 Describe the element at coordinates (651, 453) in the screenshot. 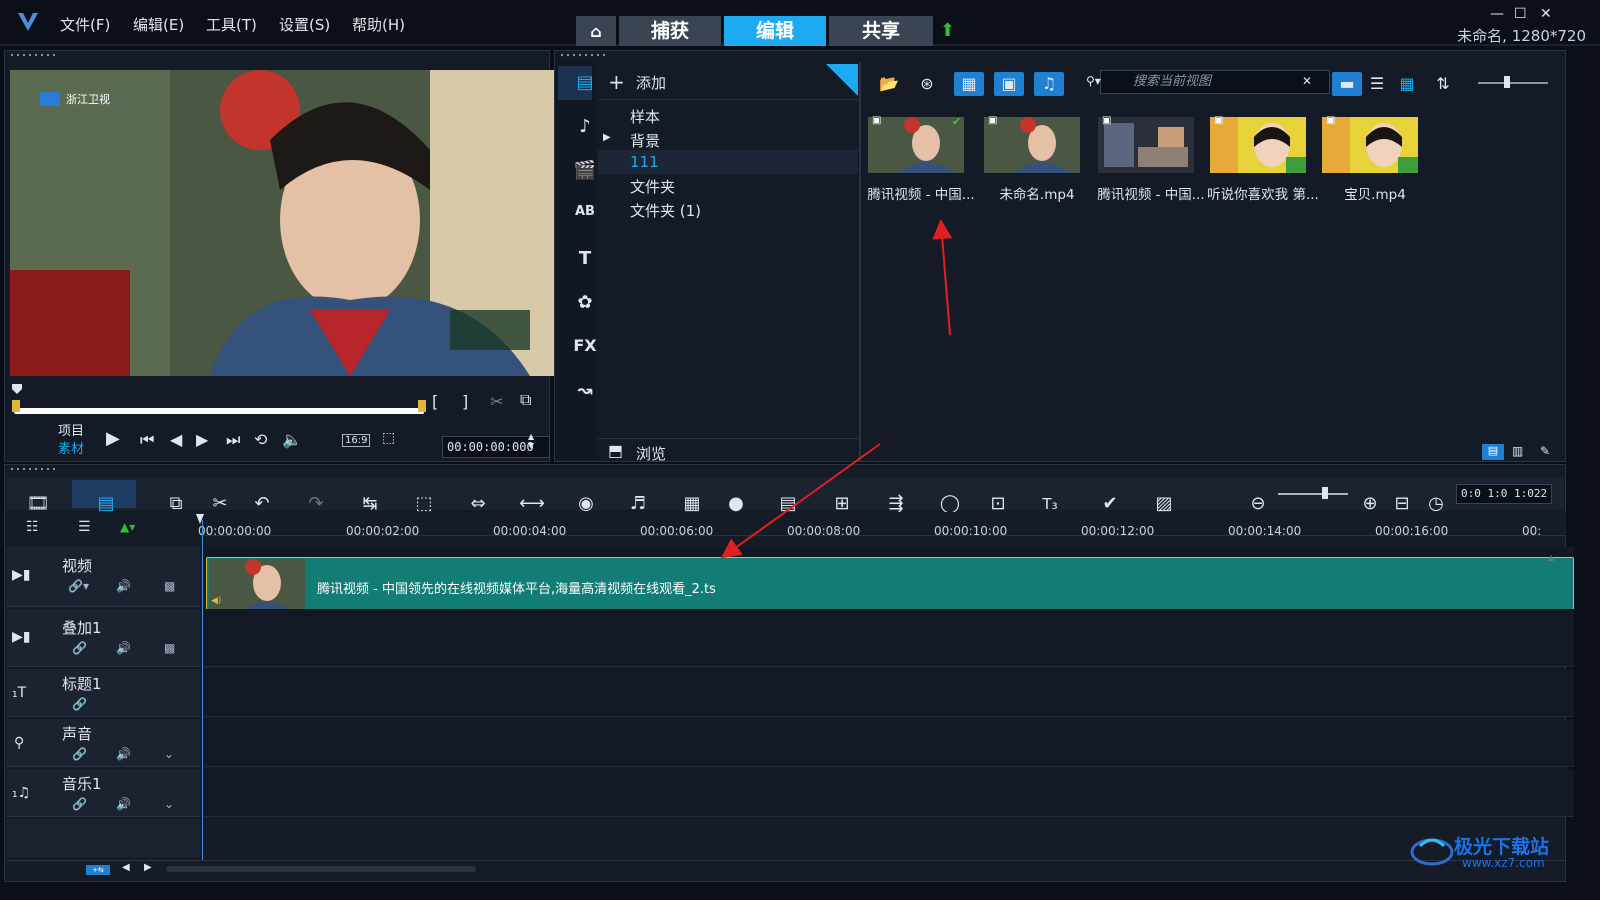

I see `browse-button: 浏览` at that location.